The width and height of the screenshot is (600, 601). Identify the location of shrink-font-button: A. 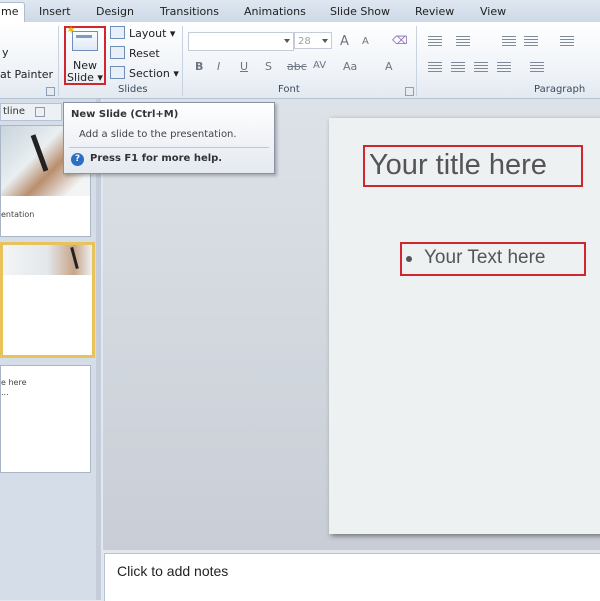
(365, 41).